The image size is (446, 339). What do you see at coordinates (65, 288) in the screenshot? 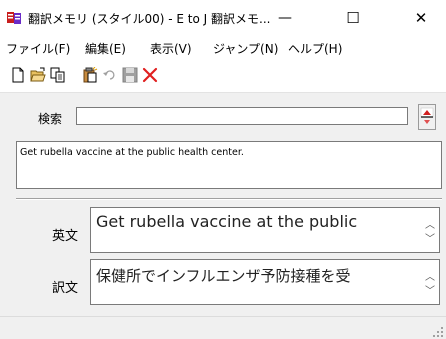
I see `translation-label: 訳文` at bounding box center [65, 288].